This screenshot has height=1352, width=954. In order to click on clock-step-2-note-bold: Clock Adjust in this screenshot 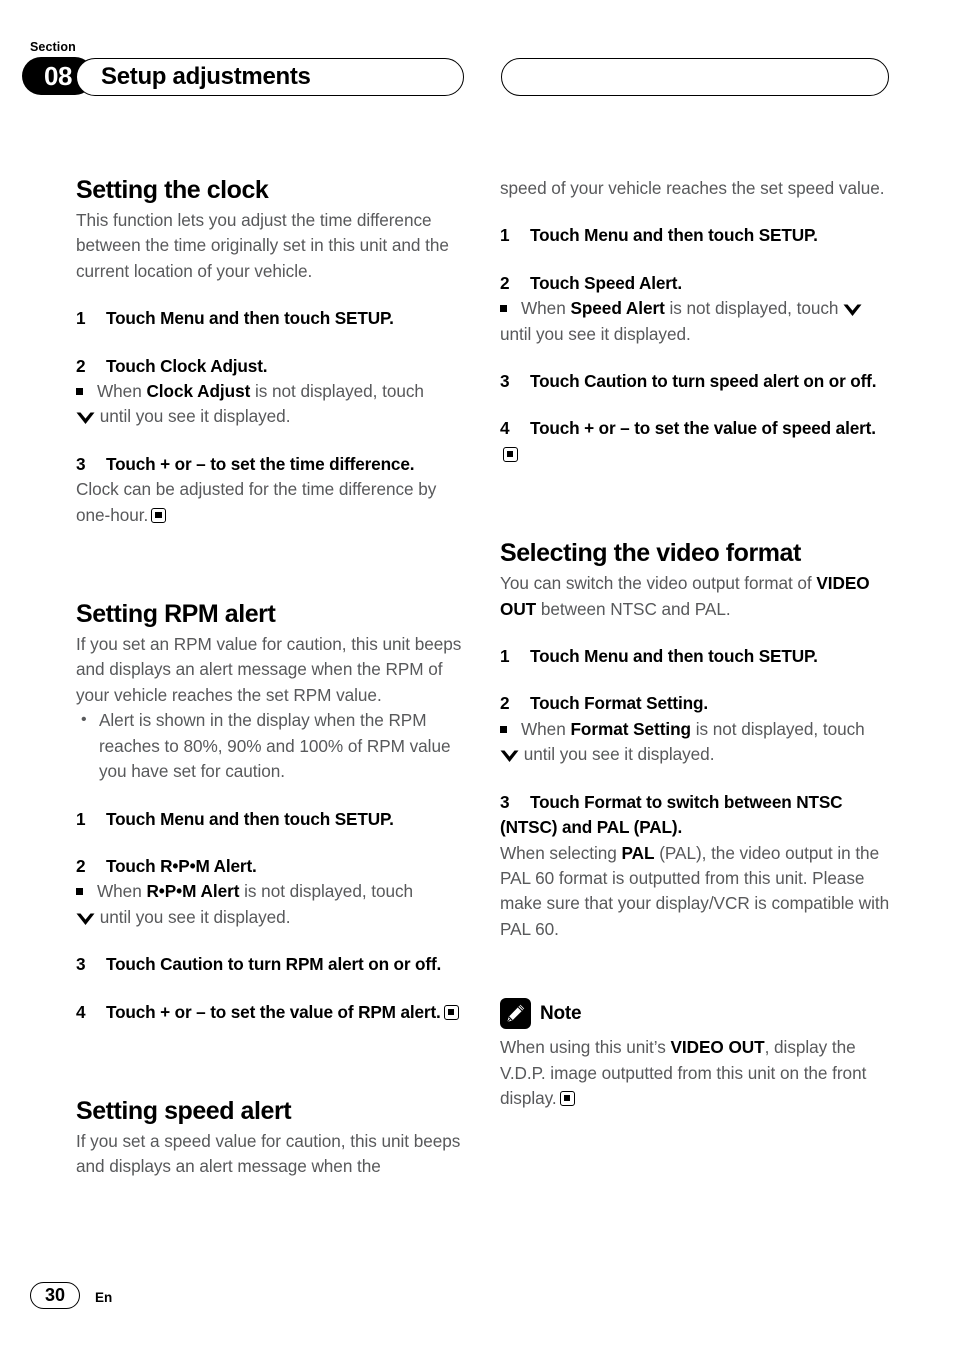, I will do `click(198, 391)`.